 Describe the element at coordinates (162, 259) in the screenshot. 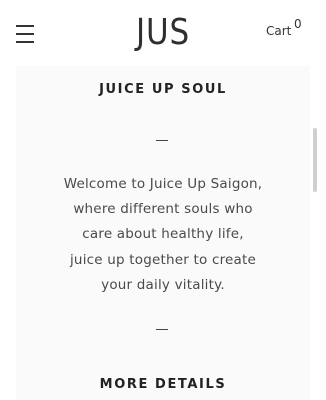

I see `welcome-line: juice up together to create` at that location.